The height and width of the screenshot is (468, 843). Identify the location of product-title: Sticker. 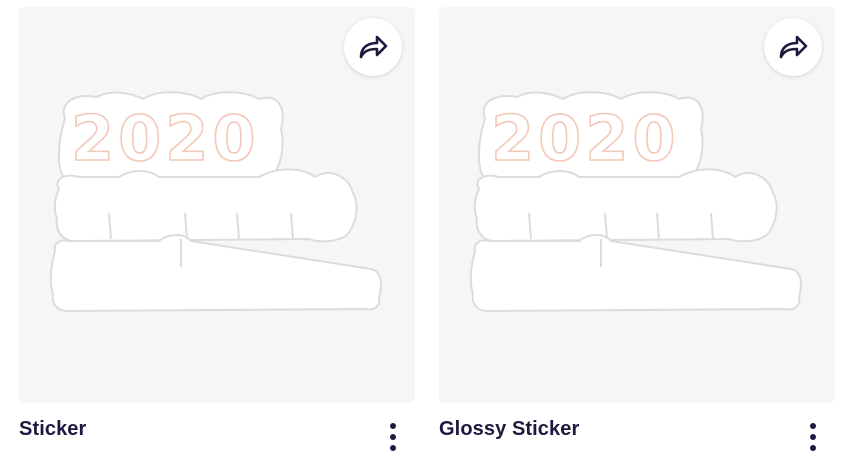
(52, 429).